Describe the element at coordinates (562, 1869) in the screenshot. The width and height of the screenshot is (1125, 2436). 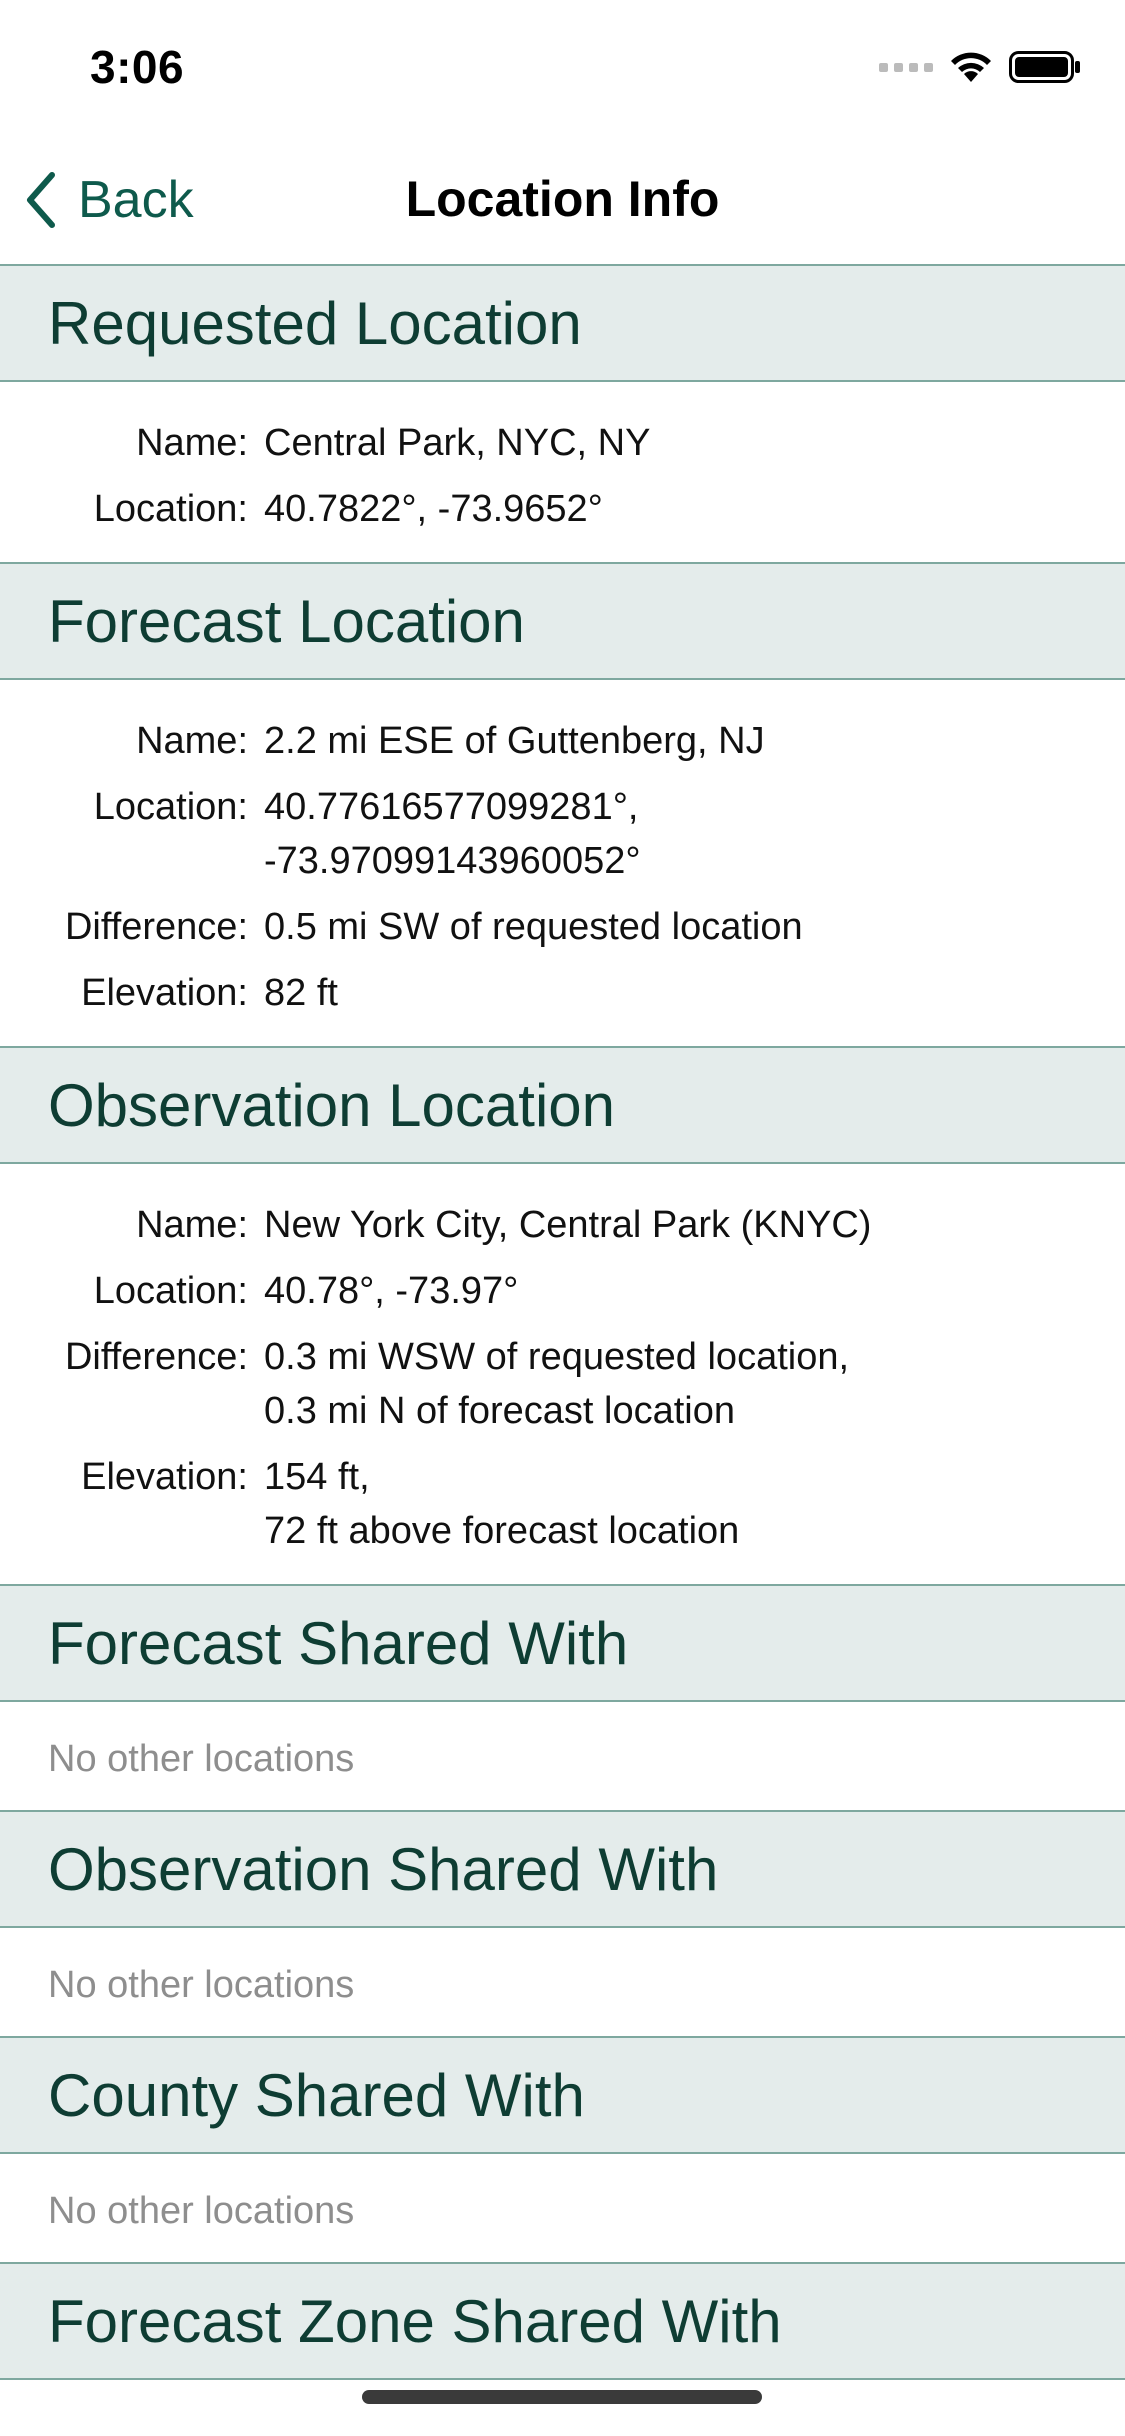
I see `section-header-observation-shared-with: Observation Shared With` at that location.